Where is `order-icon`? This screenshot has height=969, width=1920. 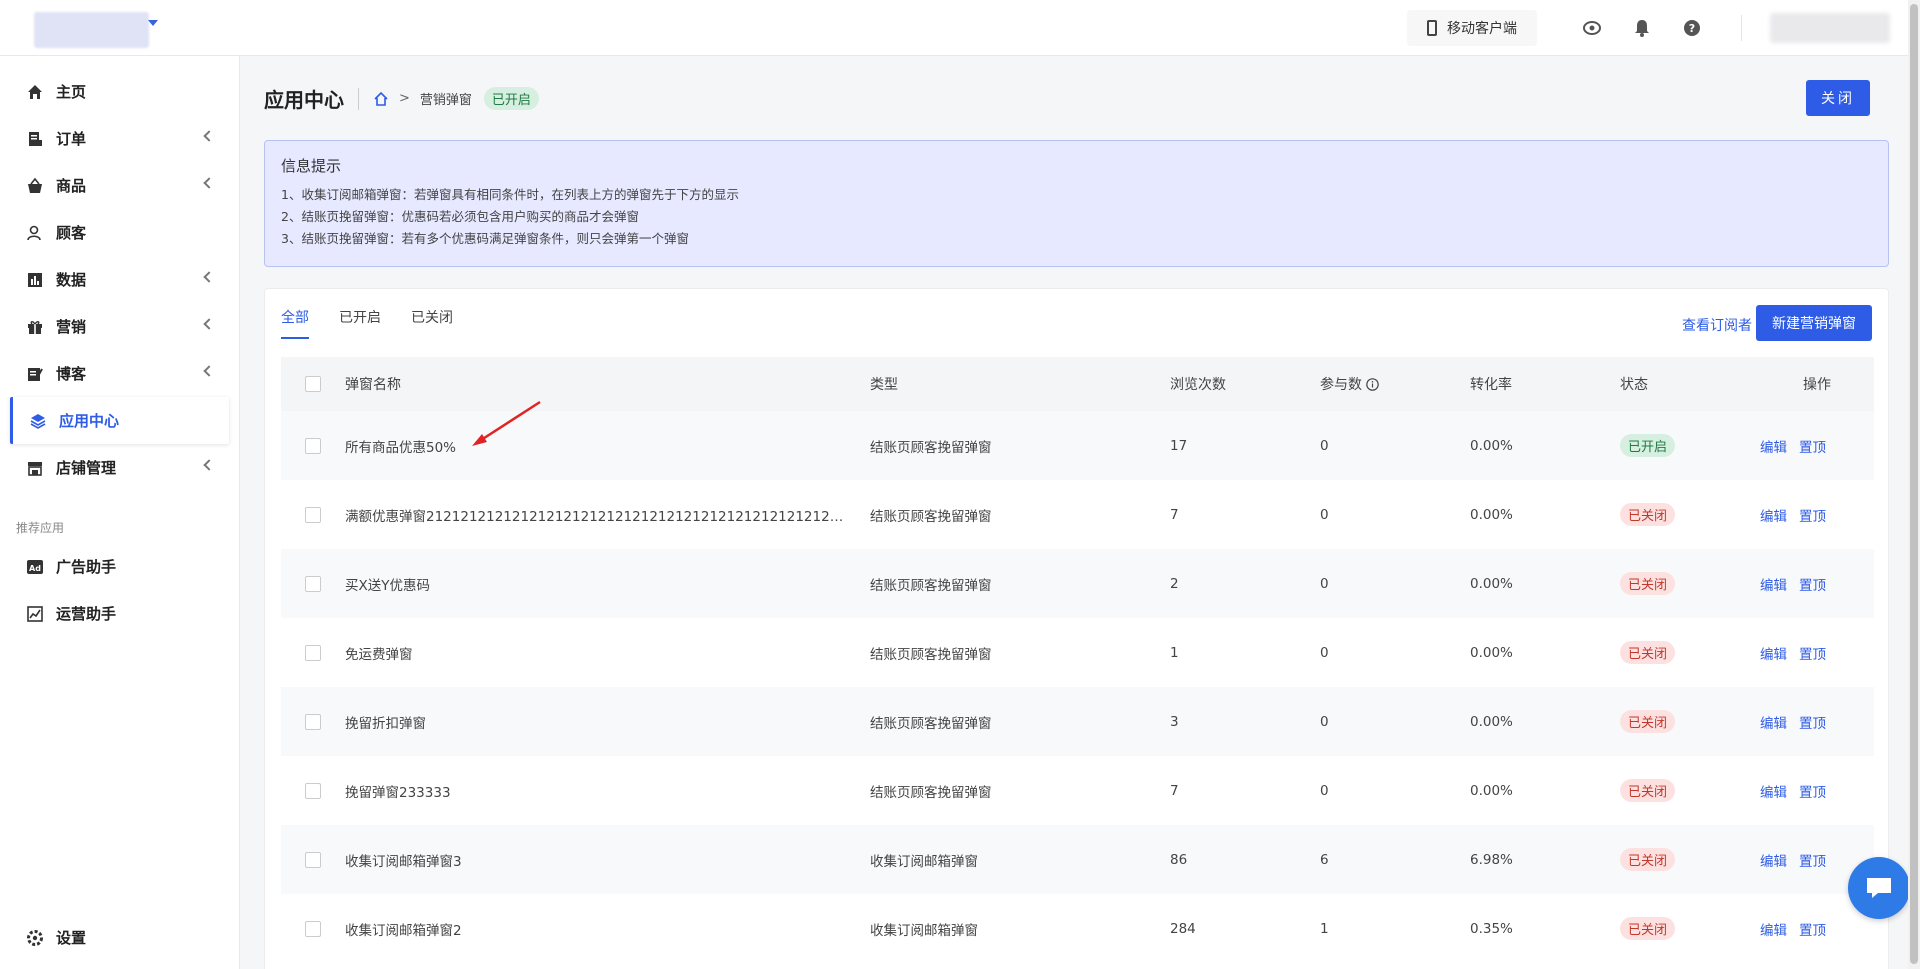
order-icon is located at coordinates (35, 139).